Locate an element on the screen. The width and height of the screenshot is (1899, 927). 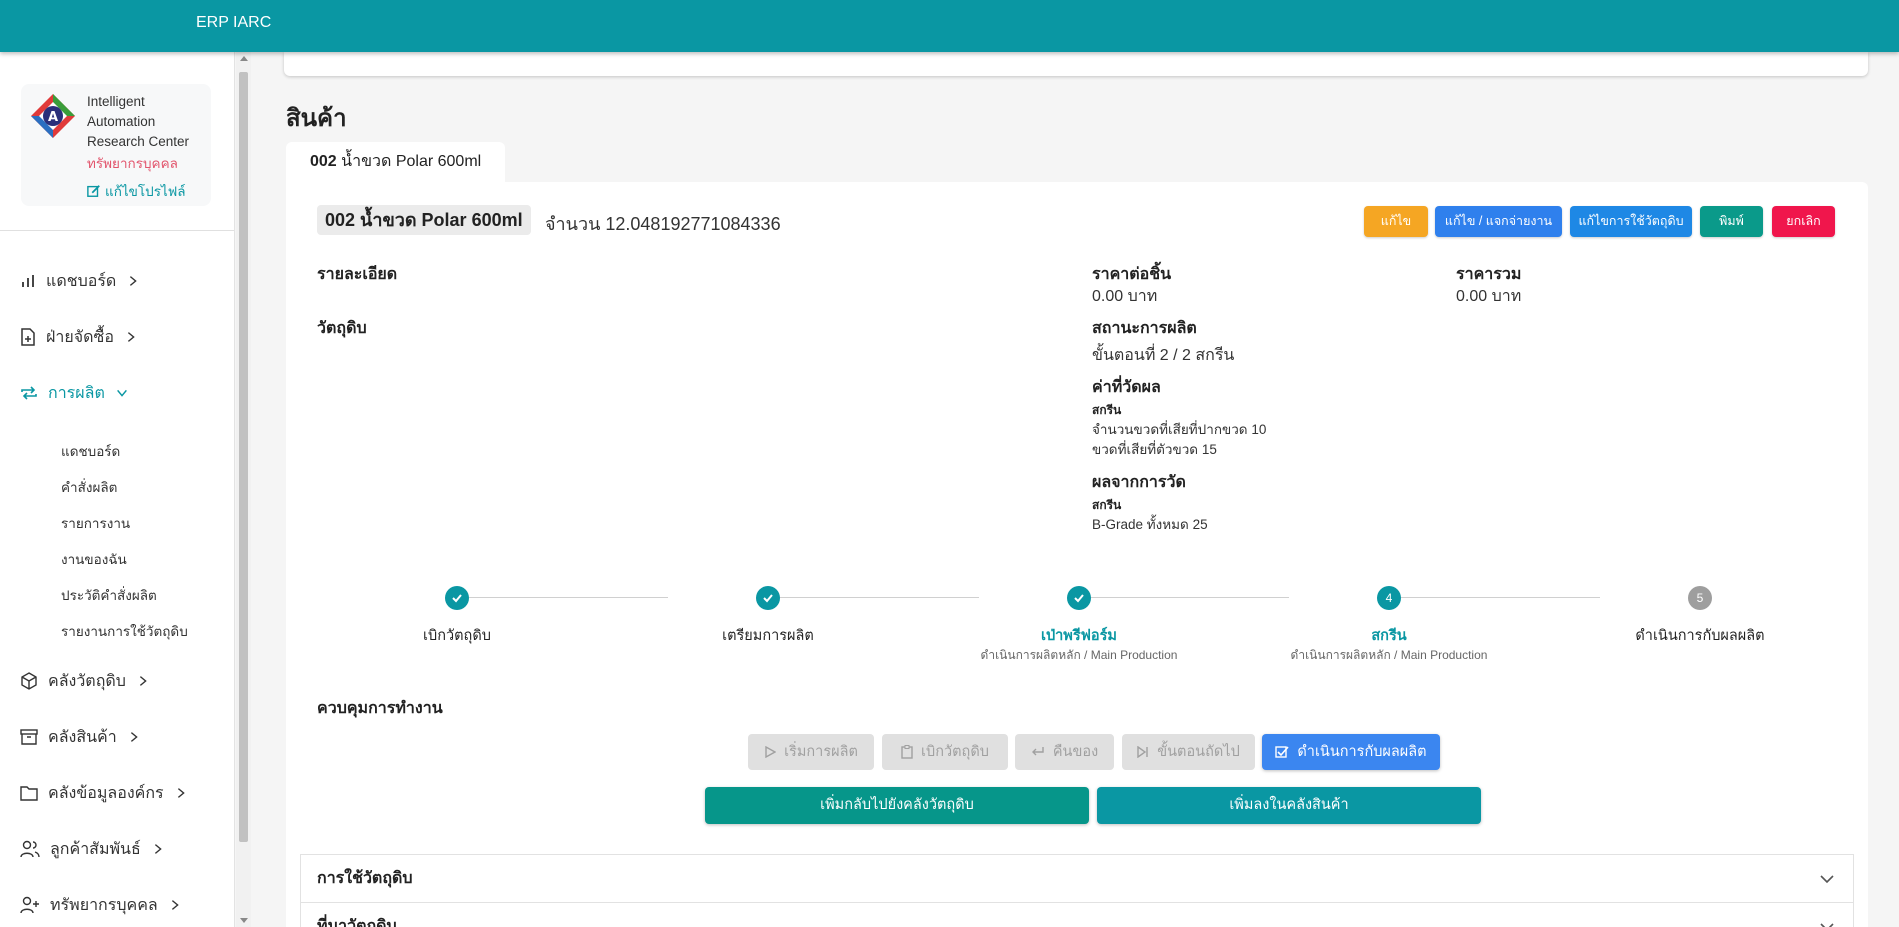
production-status-label: สถานะการผลิต is located at coordinates (1144, 328).